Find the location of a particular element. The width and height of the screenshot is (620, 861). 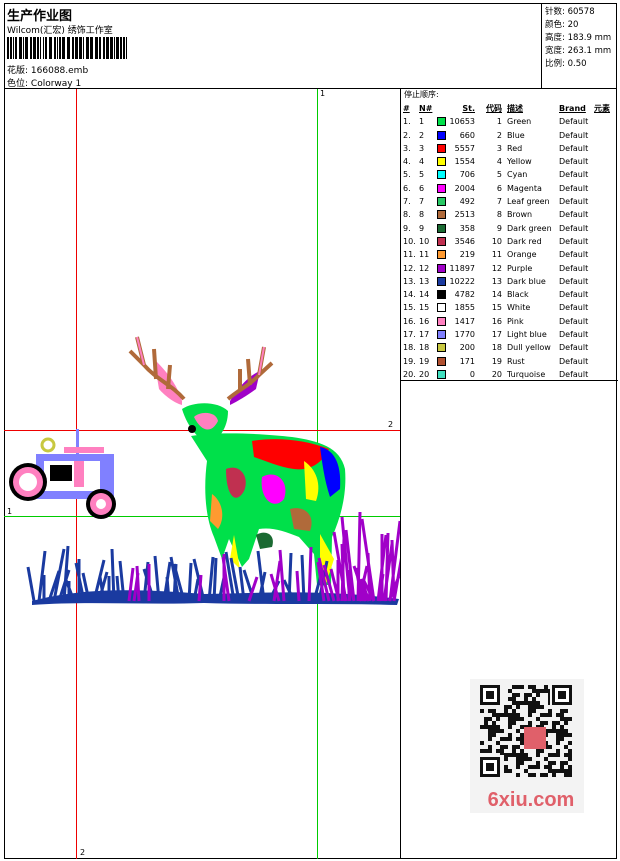

col-st: St. is located at coordinates (468, 108).